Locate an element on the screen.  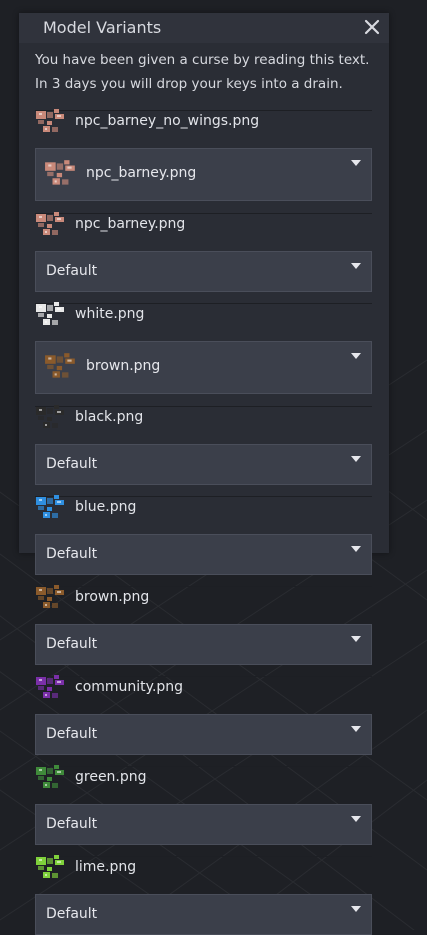
variant-name: lime.png is located at coordinates (106, 867).